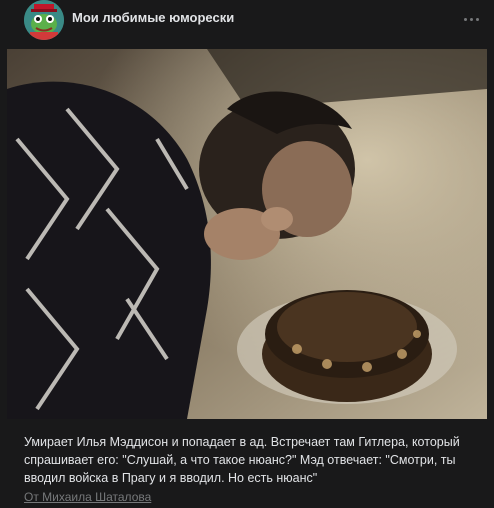  What do you see at coordinates (465, 19) in the screenshot?
I see `more-horizontal-icon` at bounding box center [465, 19].